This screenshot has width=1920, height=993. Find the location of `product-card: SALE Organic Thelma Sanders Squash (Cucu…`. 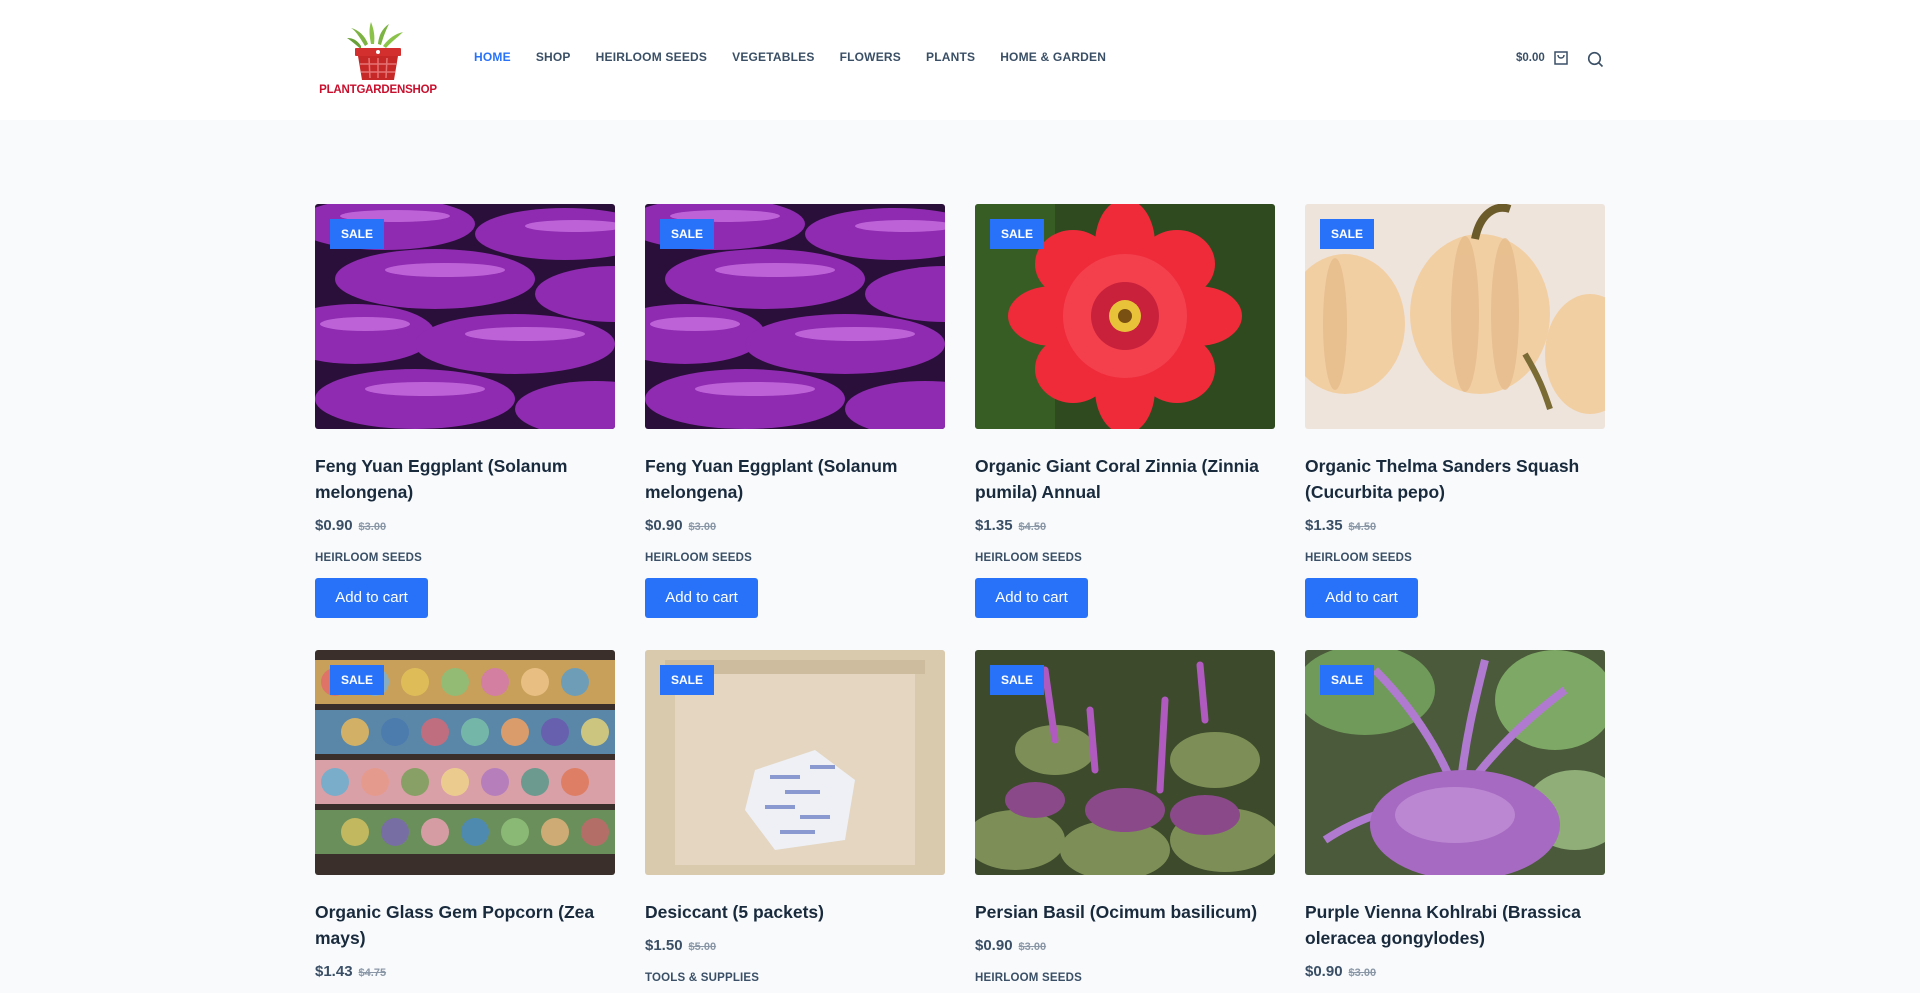

product-card: SALE Organic Thelma Sanders Squash (Cucu… is located at coordinates (1455, 411).